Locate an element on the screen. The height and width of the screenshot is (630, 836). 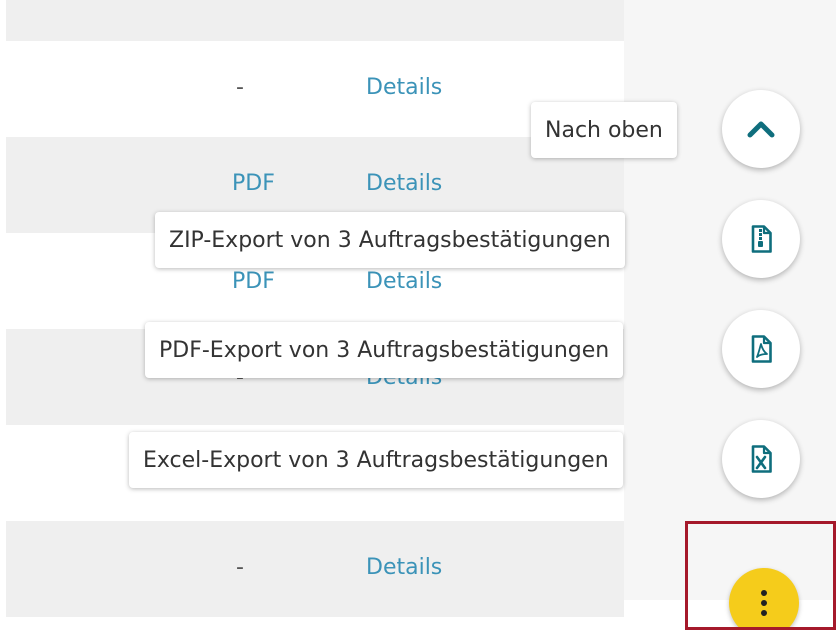
excel-file-icon is located at coordinates (761, 459).